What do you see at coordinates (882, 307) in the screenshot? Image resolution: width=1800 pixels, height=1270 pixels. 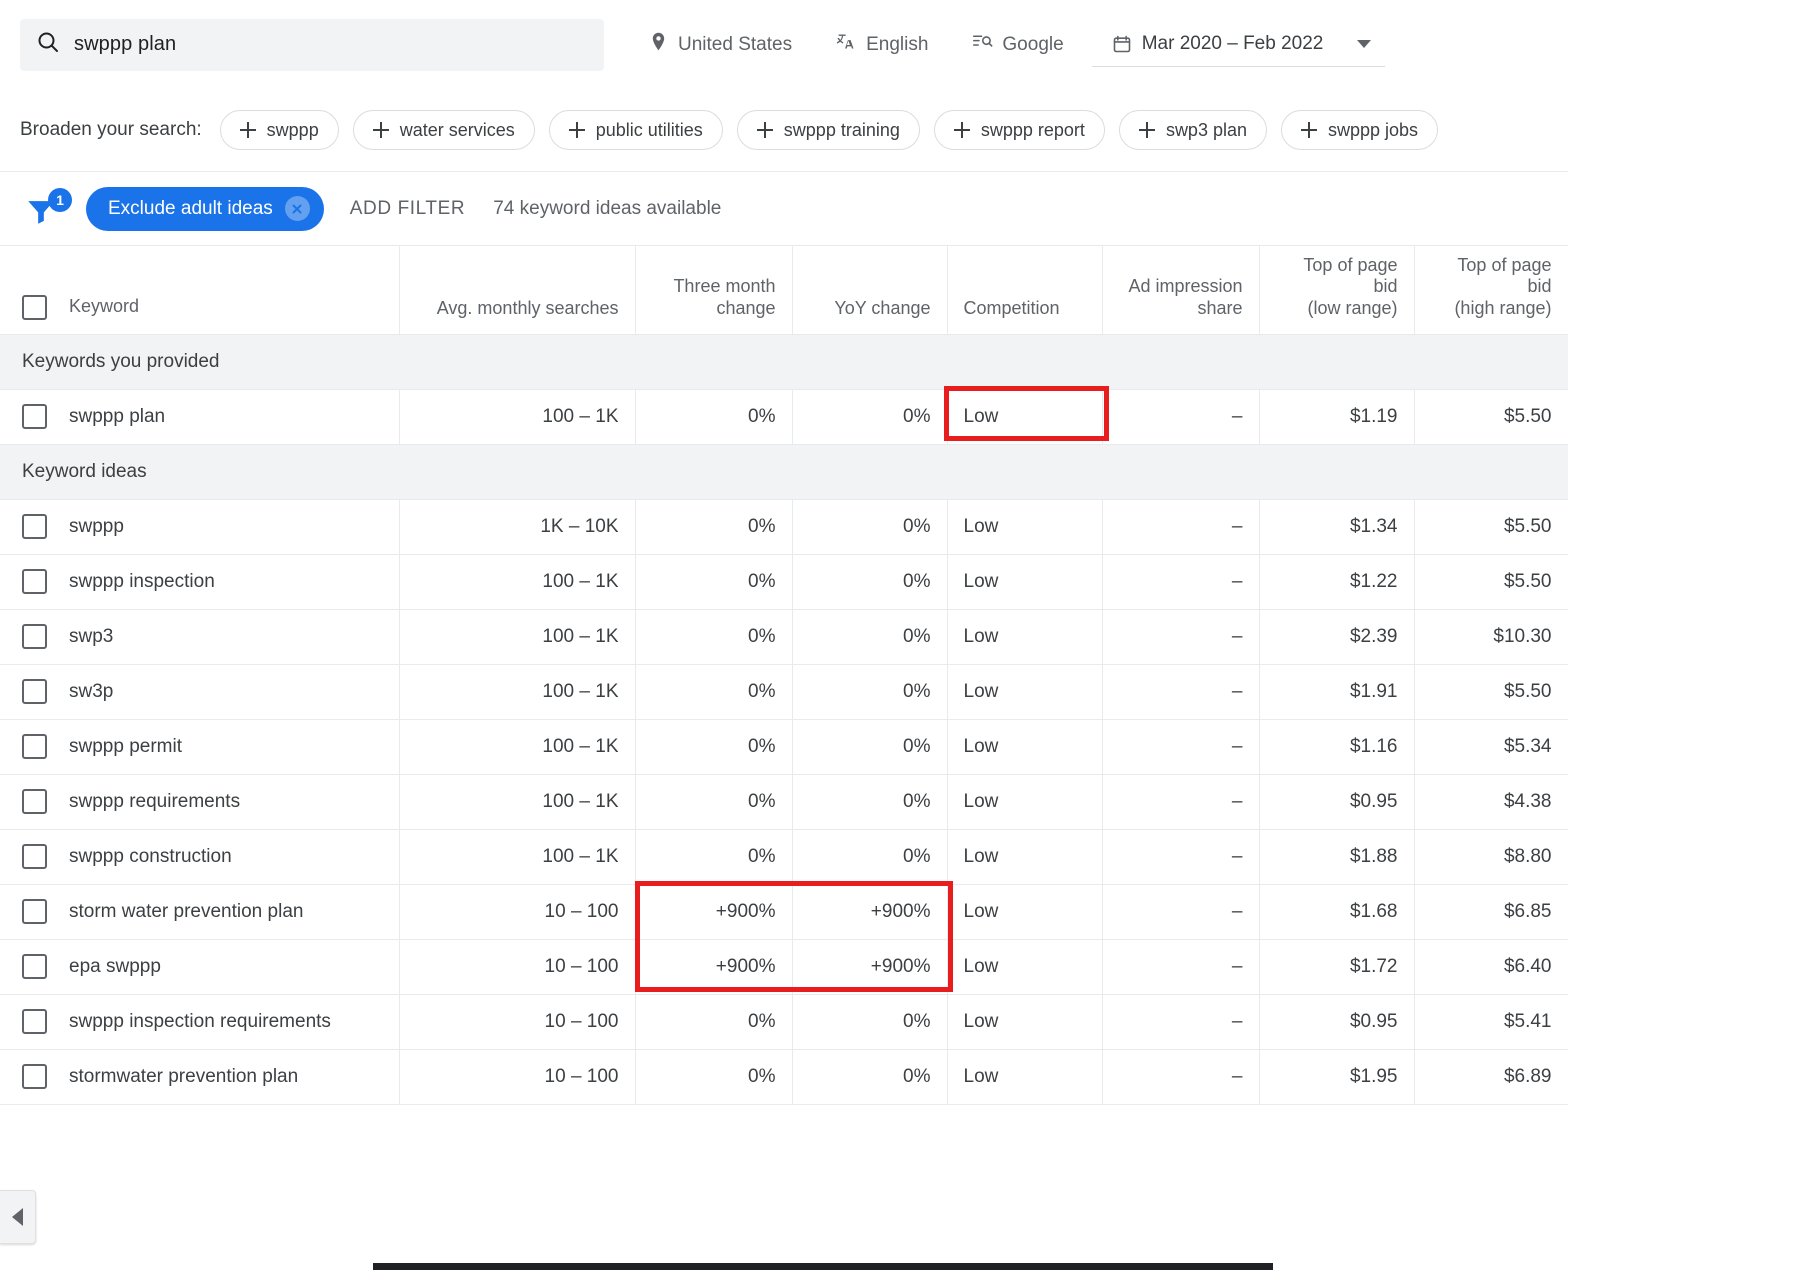 I see `column-label: YoY change` at bounding box center [882, 307].